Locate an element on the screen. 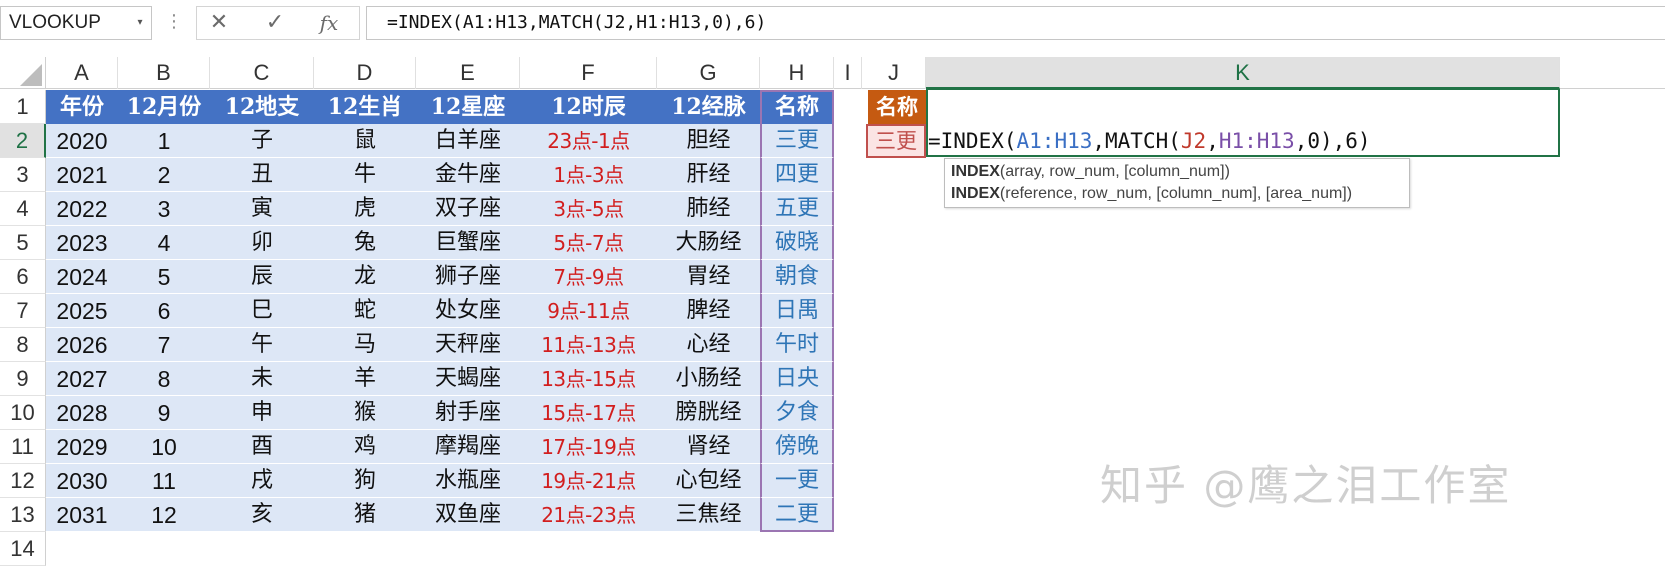 Image resolution: width=1665 pixels, height=574 pixels. table-cell: 肾经 is located at coordinates (708, 447).